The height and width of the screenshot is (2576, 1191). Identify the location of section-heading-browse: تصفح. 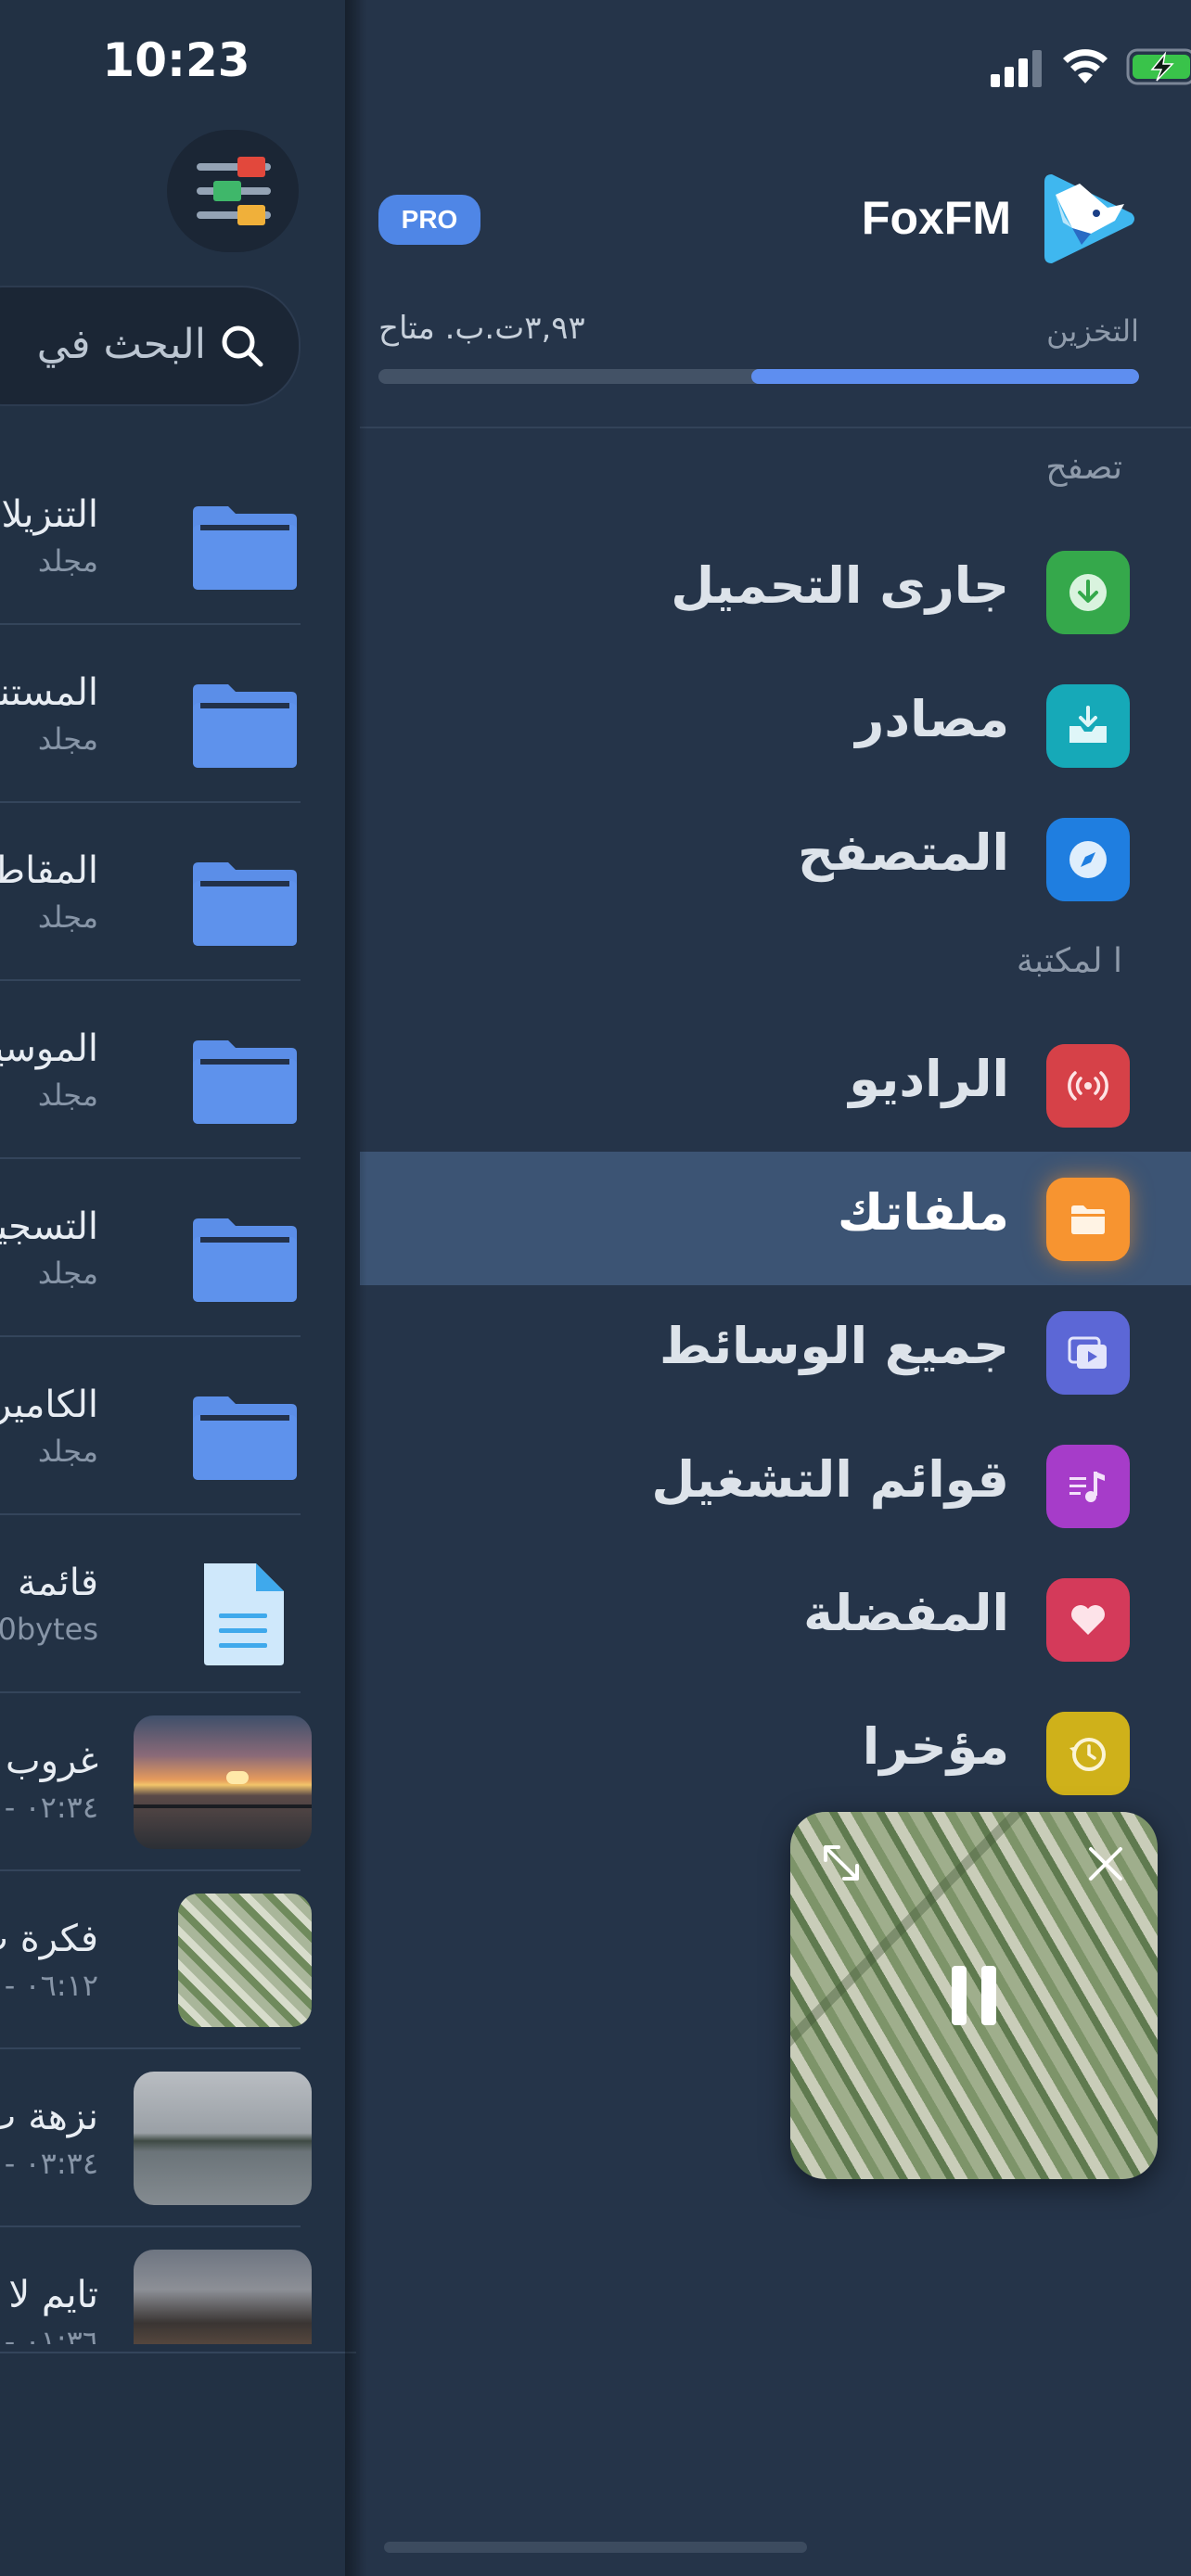
(1084, 468).